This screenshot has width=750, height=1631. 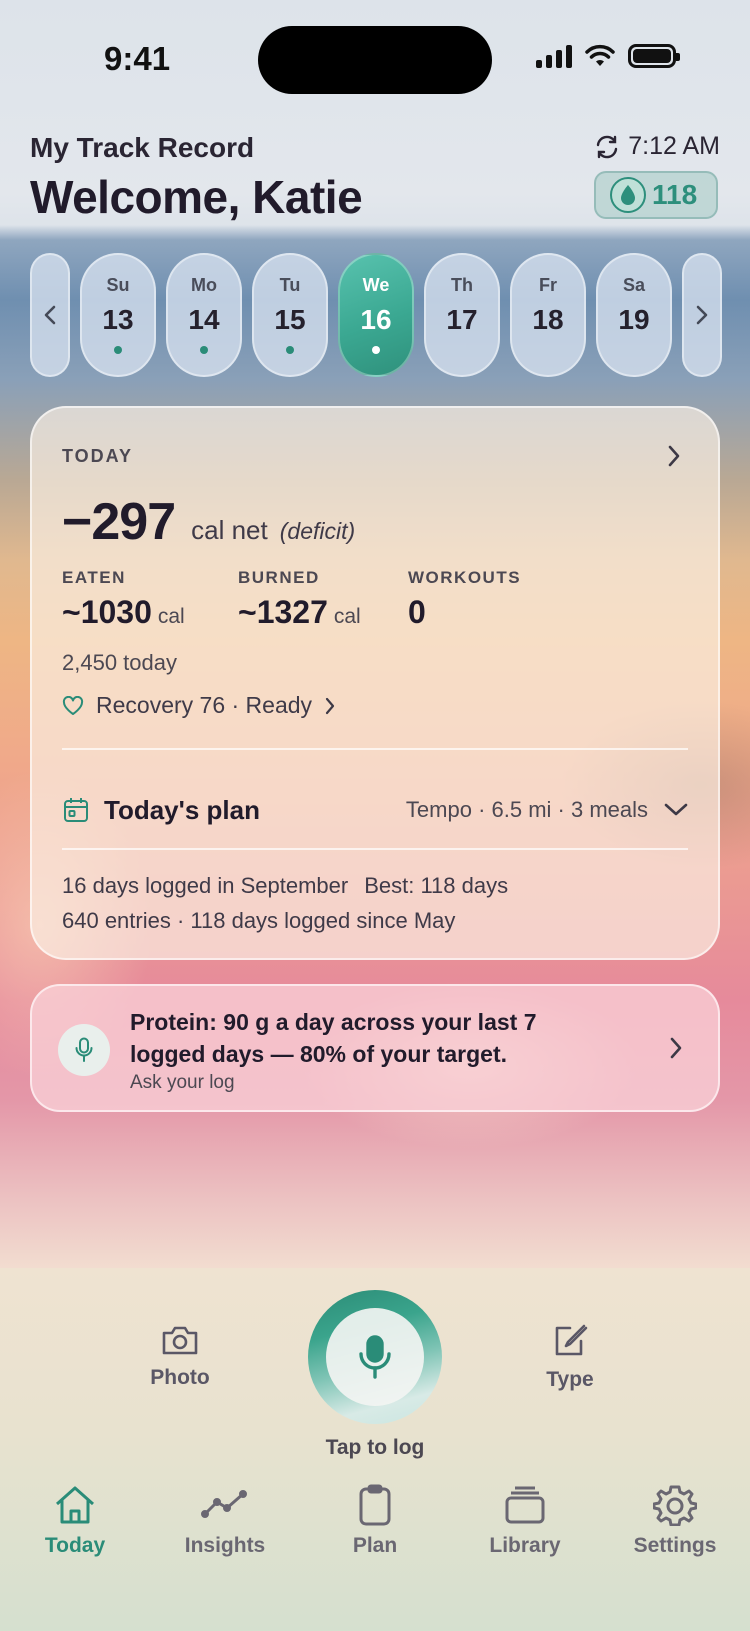 I want to click on day-name: Tu, so click(x=290, y=285).